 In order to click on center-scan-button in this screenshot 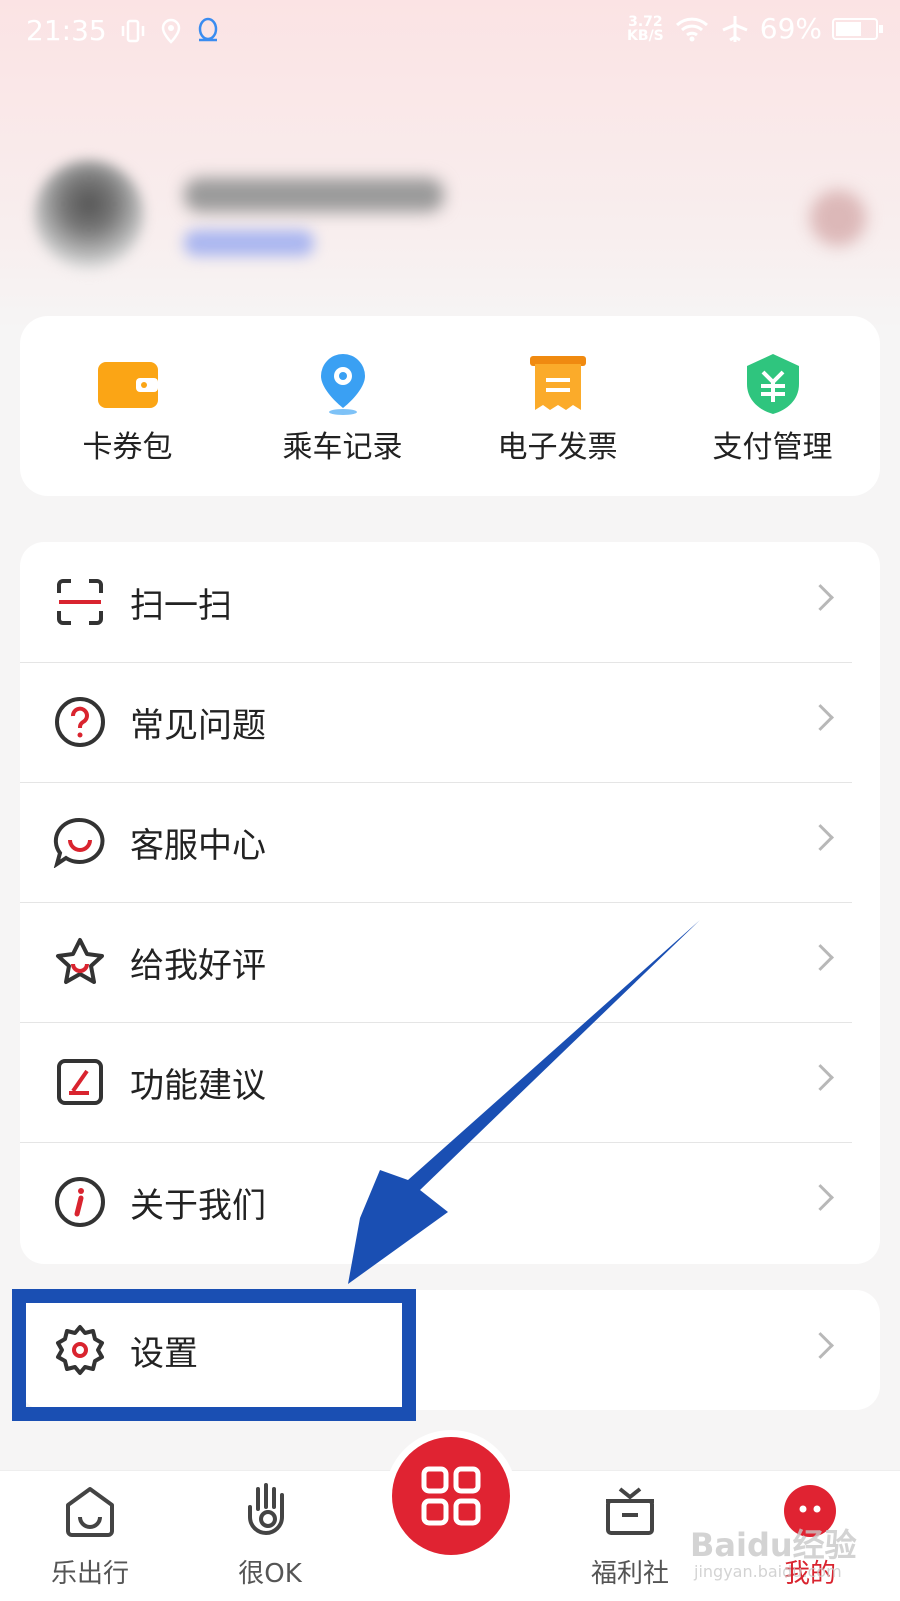, I will do `click(451, 1496)`.